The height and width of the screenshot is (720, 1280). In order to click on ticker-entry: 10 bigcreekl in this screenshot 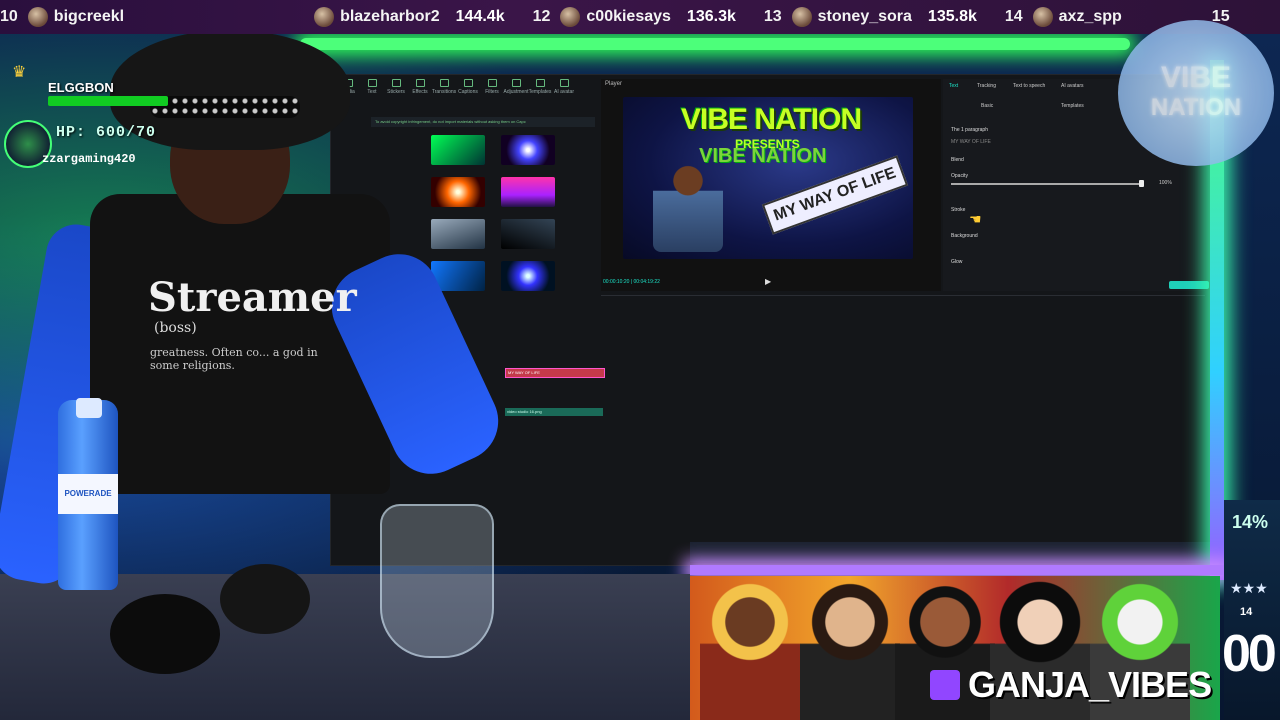, I will do `click(70, 17)`.